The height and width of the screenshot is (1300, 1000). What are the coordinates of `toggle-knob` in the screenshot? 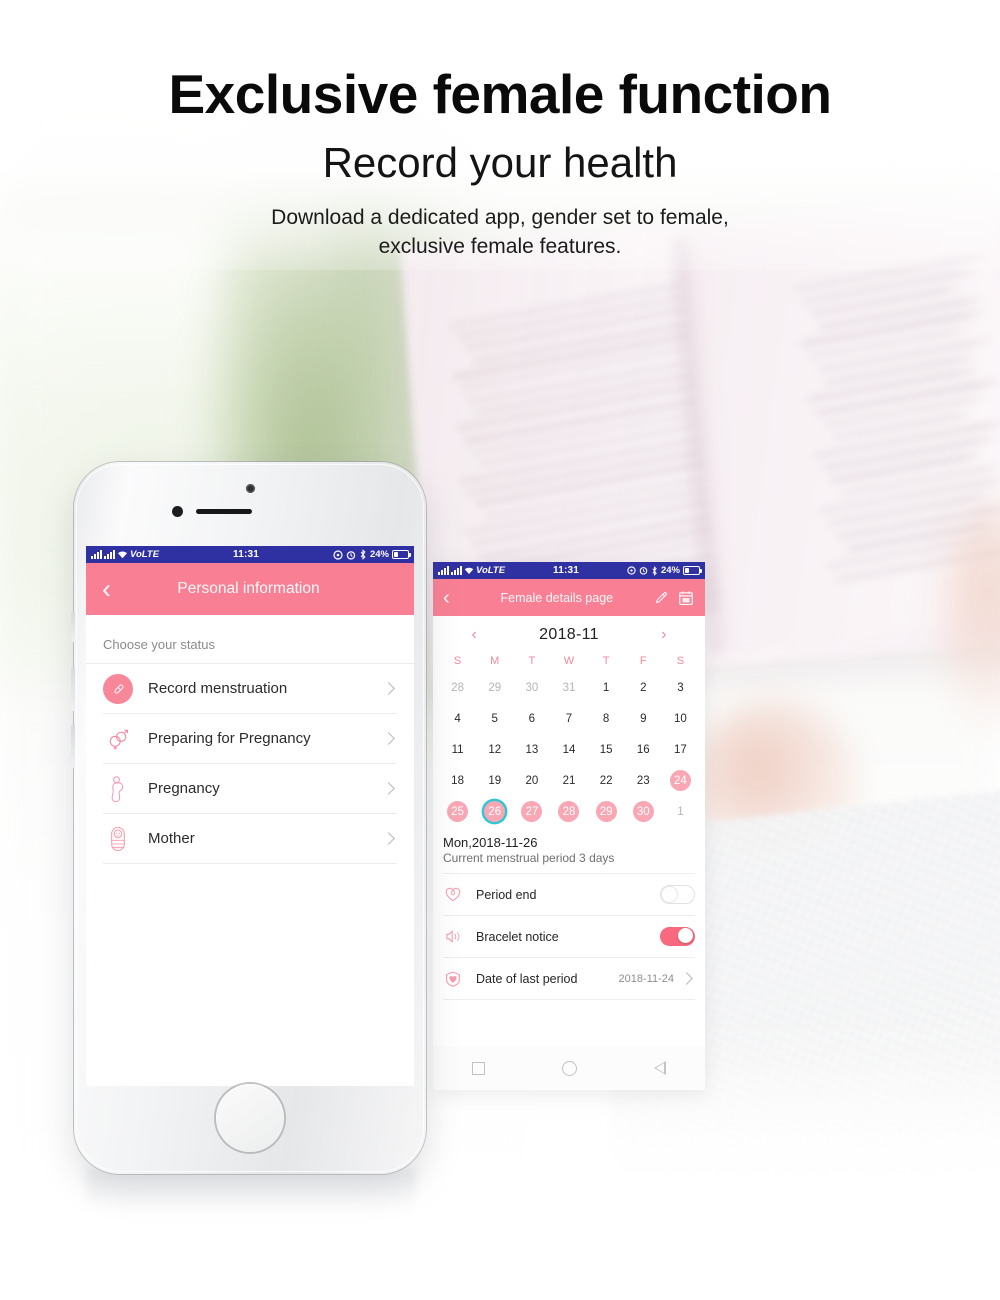 It's located at (686, 936).